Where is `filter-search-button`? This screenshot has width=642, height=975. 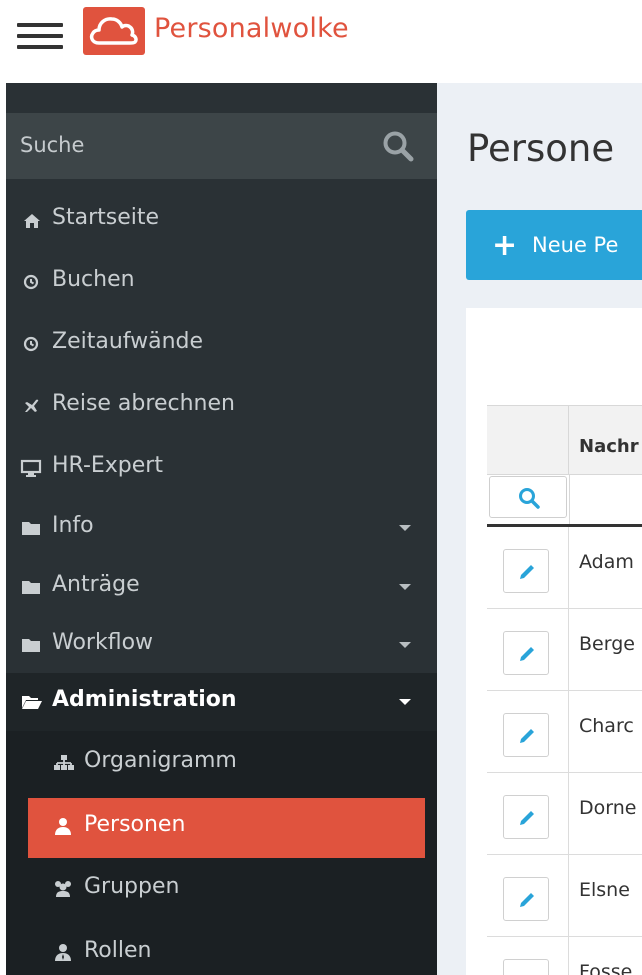 filter-search-button is located at coordinates (528, 497).